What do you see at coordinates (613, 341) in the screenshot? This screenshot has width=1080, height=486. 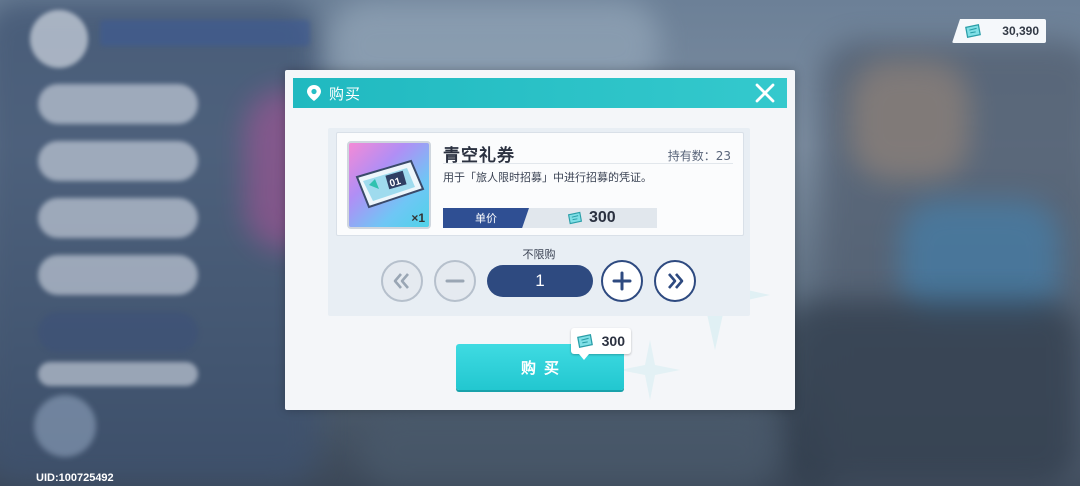 I see `total-cost-value: 300` at bounding box center [613, 341].